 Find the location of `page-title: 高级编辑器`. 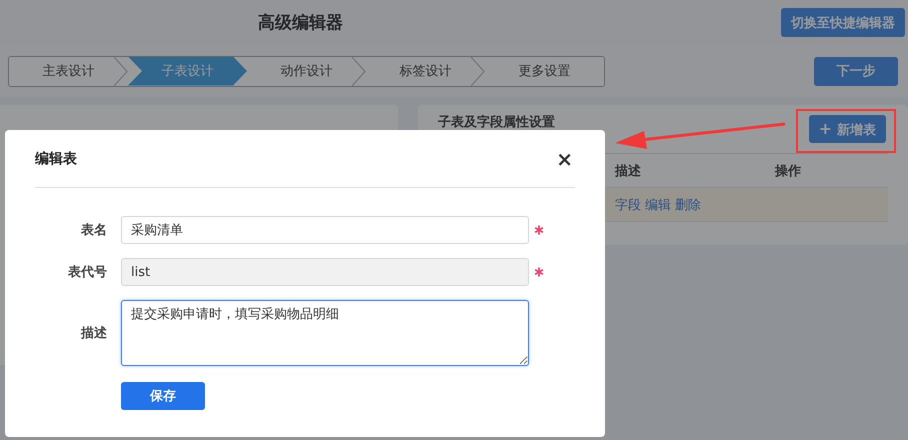

page-title: 高级编辑器 is located at coordinates (300, 23).